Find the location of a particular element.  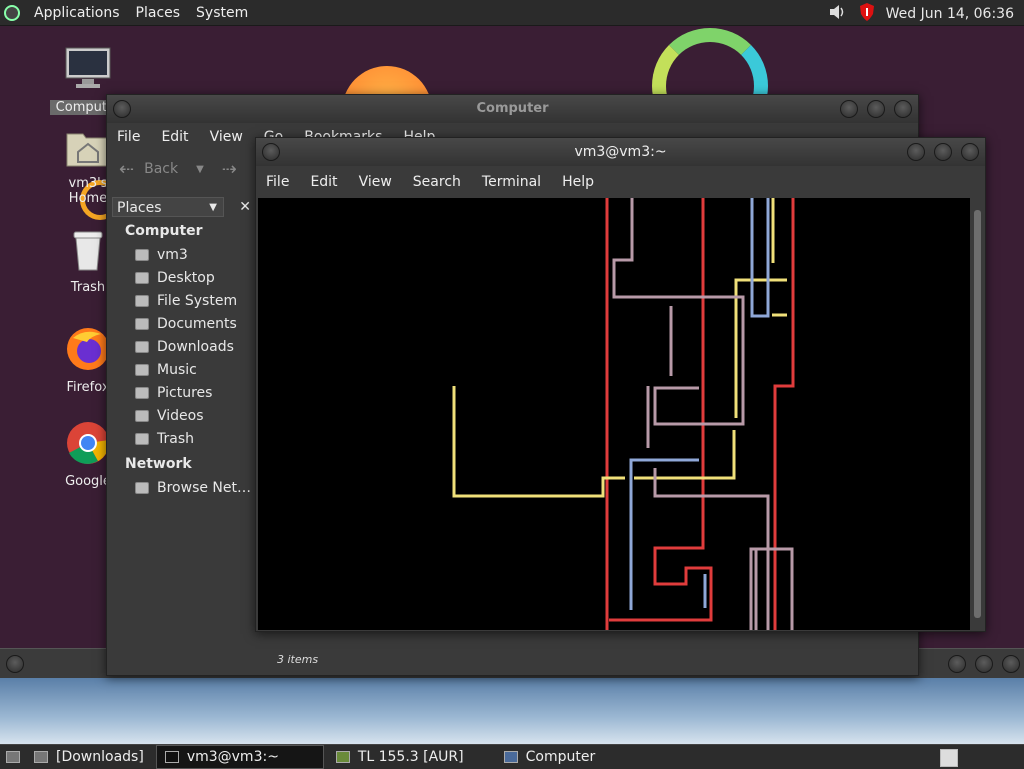

terminal-icon is located at coordinates (171, 757).